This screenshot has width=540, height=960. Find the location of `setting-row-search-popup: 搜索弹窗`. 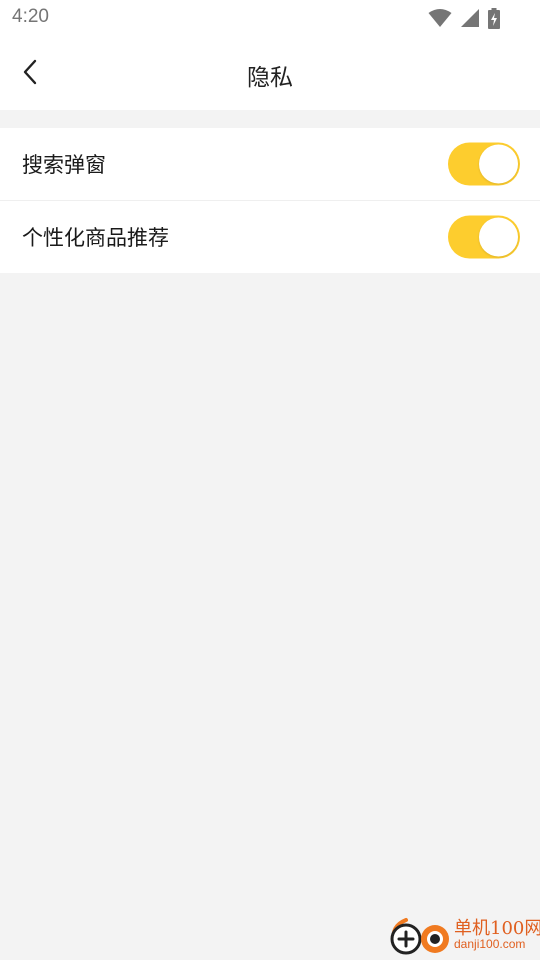

setting-row-search-popup: 搜索弹窗 is located at coordinates (270, 164).